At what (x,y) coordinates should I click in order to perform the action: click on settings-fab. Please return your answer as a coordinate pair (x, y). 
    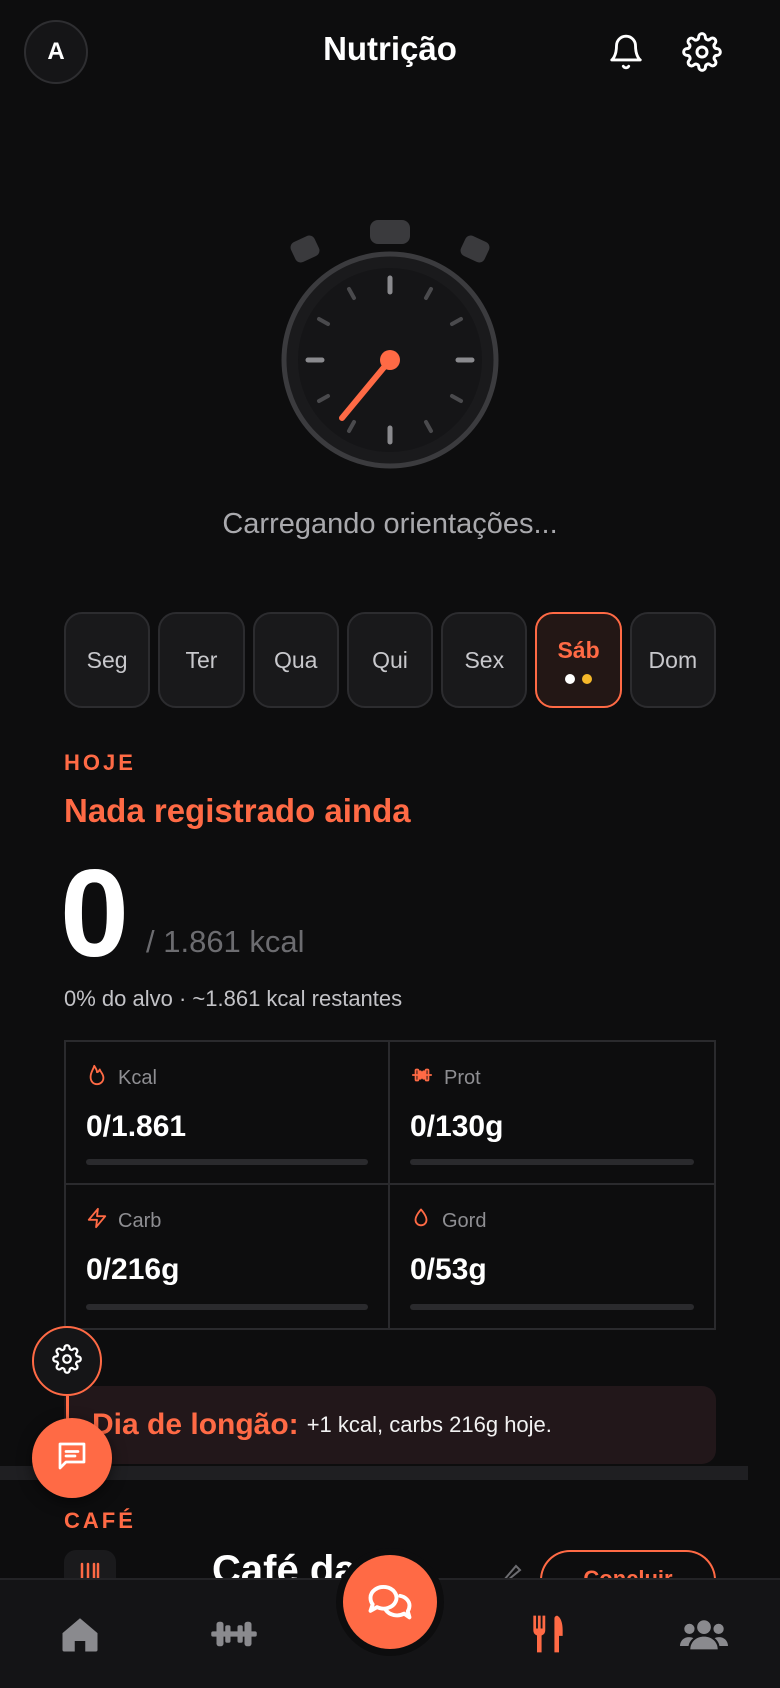
    Looking at the image, I should click on (67, 1361).